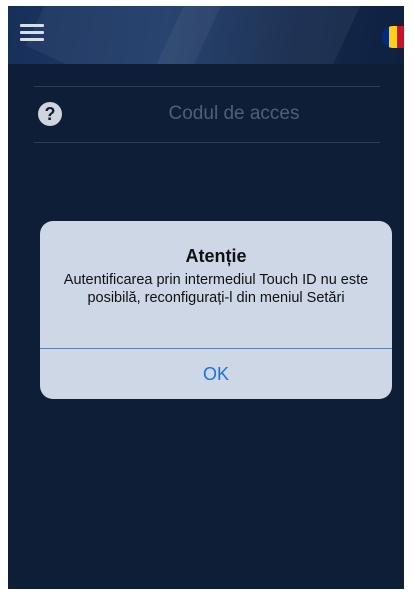 This screenshot has height=593, width=414. What do you see at coordinates (216, 374) in the screenshot?
I see `ok-button: OK` at bounding box center [216, 374].